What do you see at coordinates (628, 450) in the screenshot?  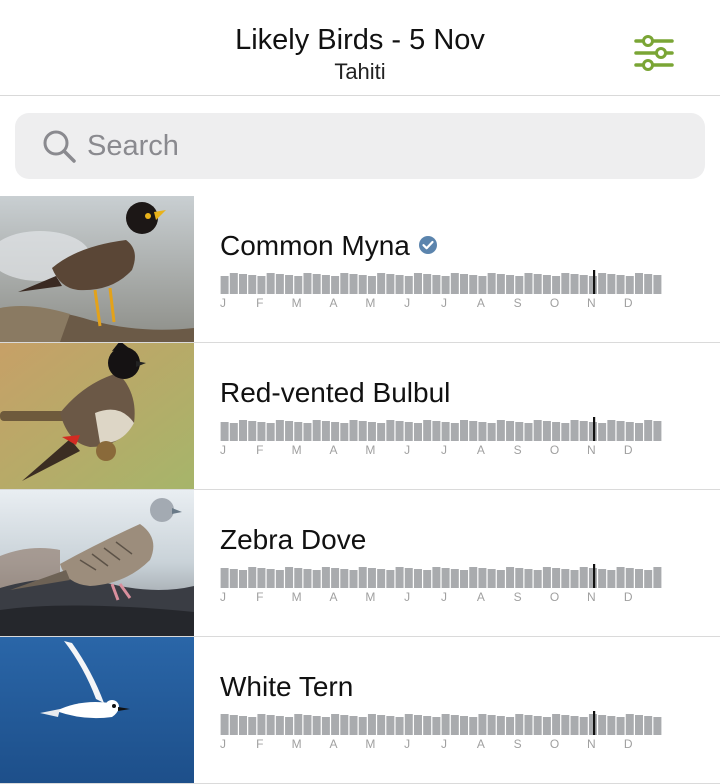 I see `month-label: D` at bounding box center [628, 450].